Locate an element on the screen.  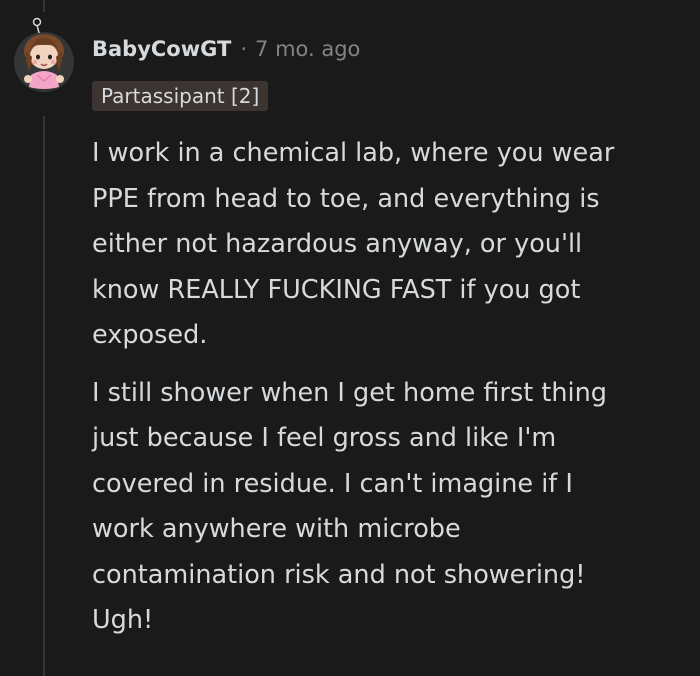
user-flair: Partassipant [2] is located at coordinates (180, 96).